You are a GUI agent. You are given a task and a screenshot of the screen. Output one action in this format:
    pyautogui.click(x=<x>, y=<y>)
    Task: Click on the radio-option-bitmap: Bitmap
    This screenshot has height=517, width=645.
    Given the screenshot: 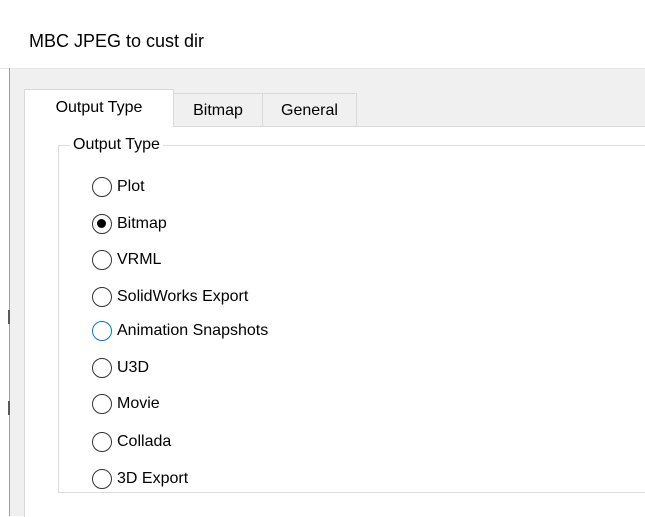 What is the action you would take?
    pyautogui.click(x=129, y=224)
    